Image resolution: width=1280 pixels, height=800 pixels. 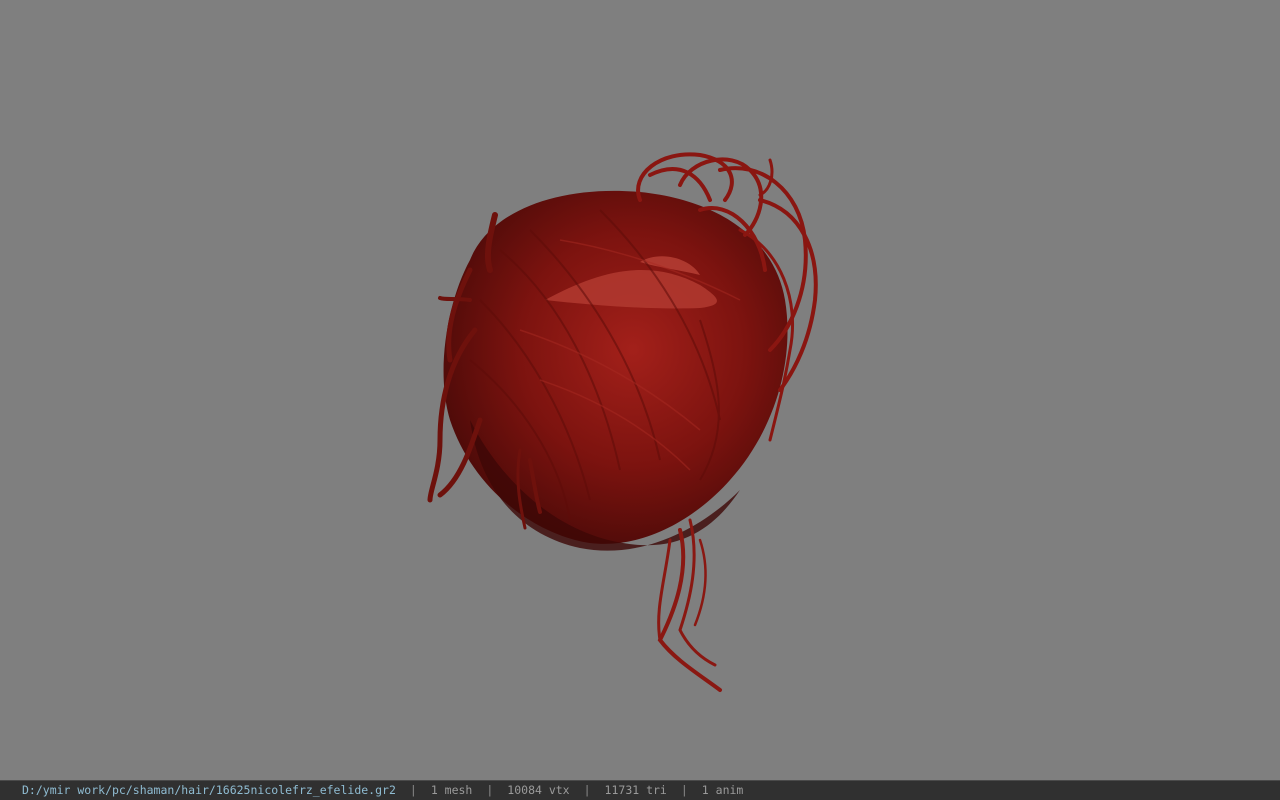 I want to click on triangle-count: 11731 tri, so click(x=635, y=790).